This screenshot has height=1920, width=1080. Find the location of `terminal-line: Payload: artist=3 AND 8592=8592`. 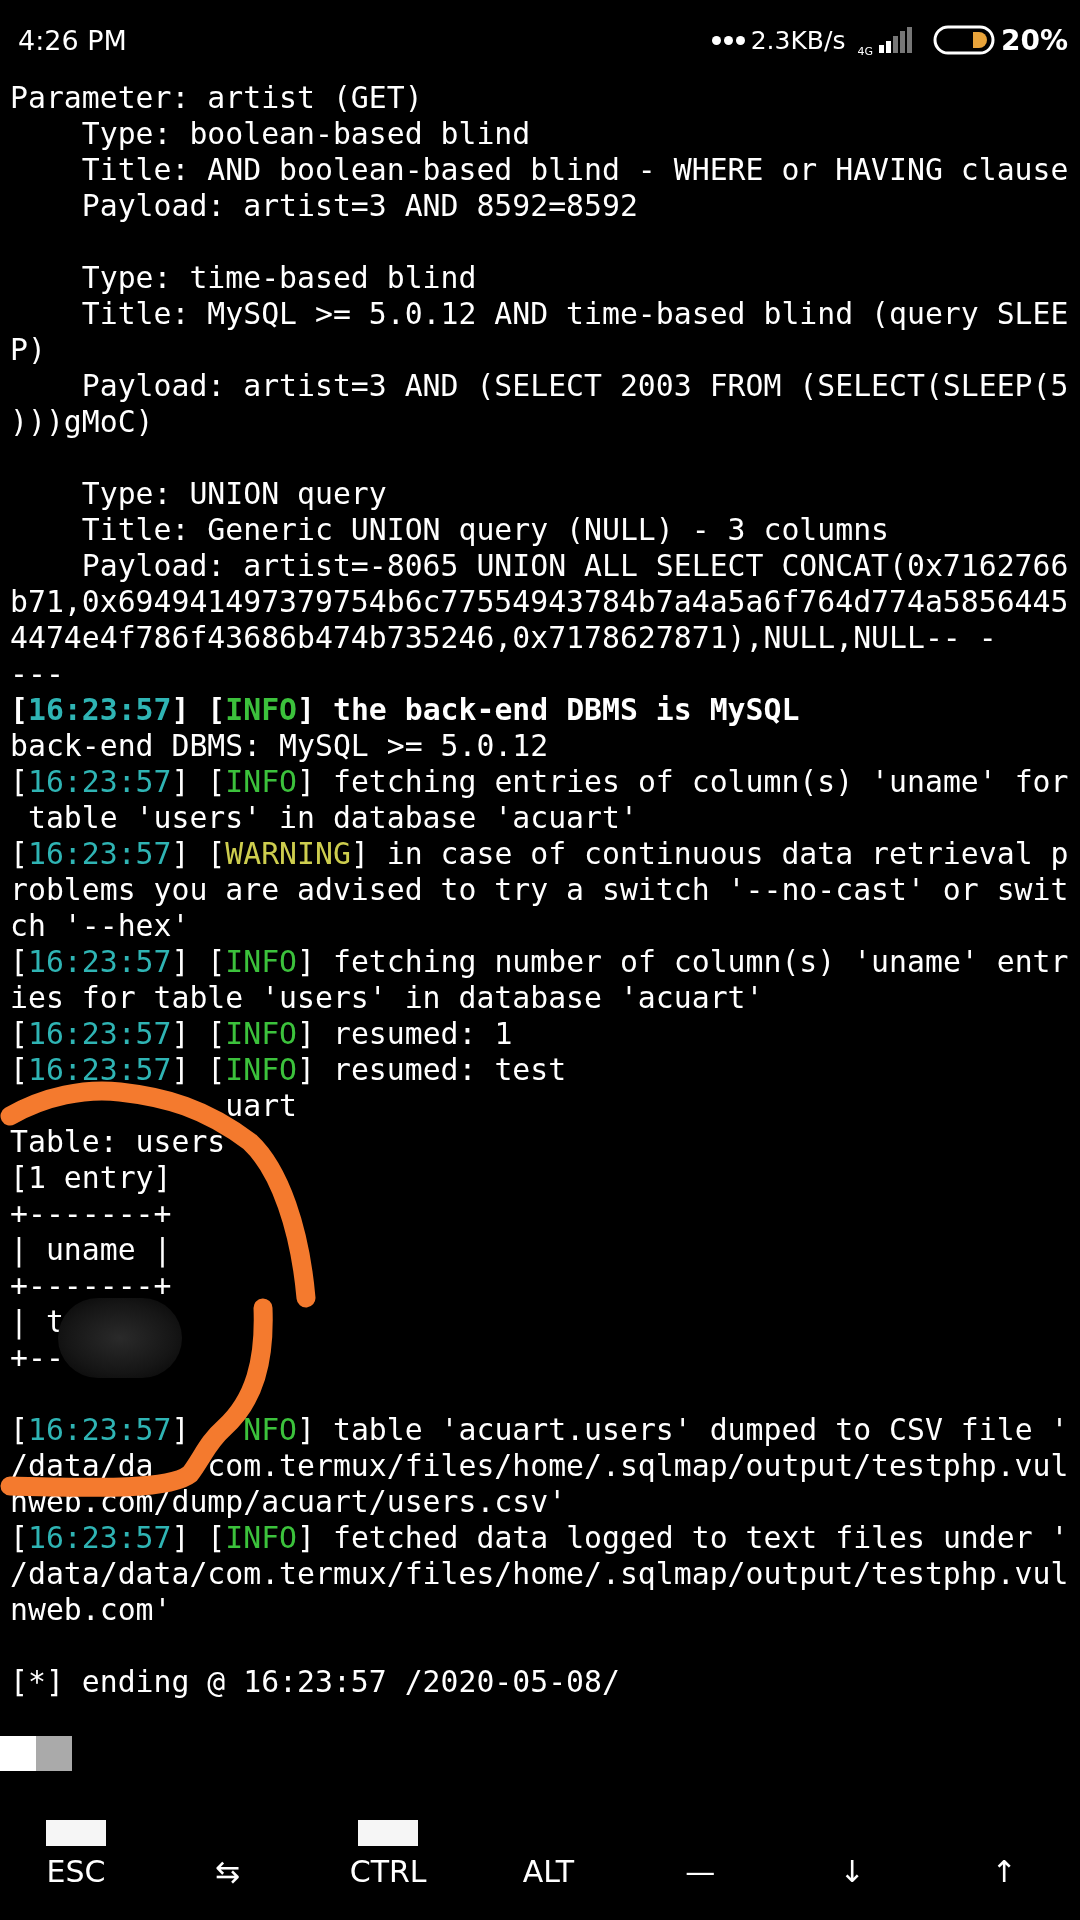

terminal-line: Payload: artist=3 AND 8592=8592 is located at coordinates (359, 206).